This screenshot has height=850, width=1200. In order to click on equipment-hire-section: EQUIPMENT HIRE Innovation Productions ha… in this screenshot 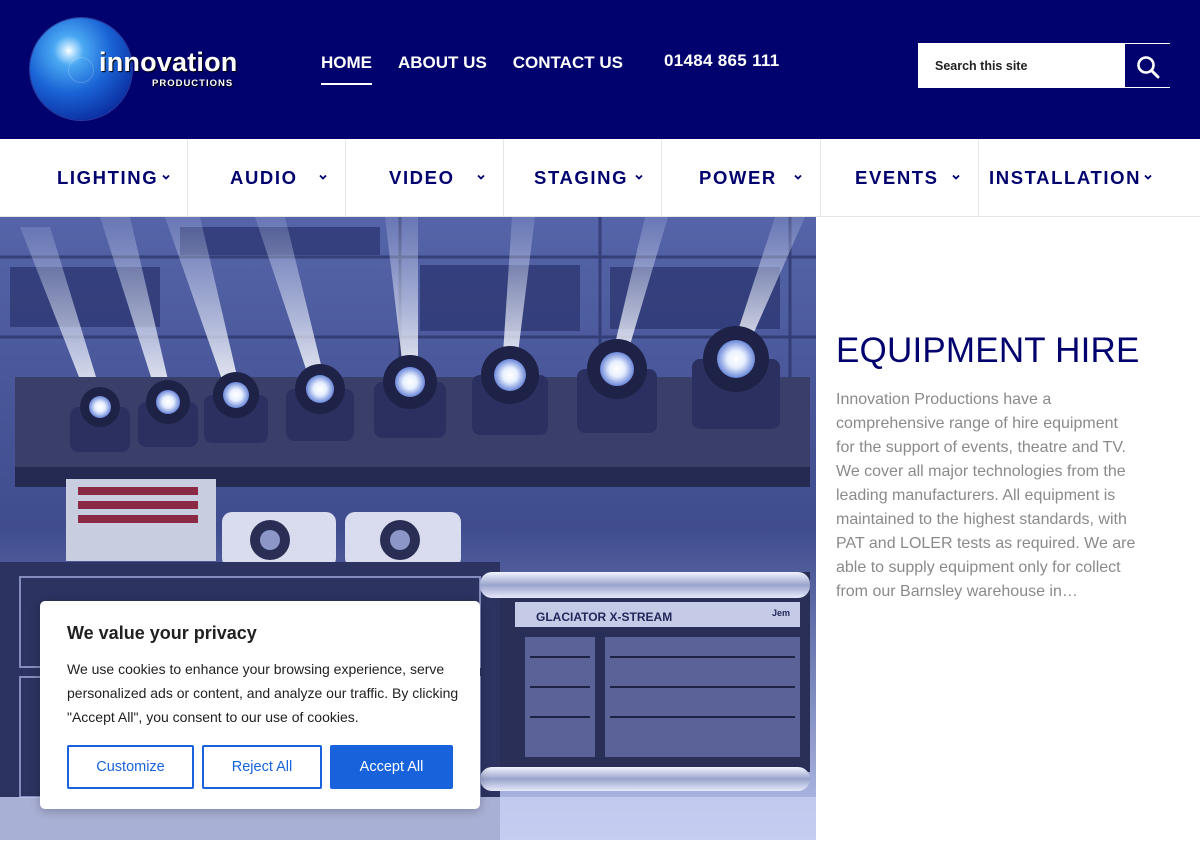, I will do `click(1001, 467)`.